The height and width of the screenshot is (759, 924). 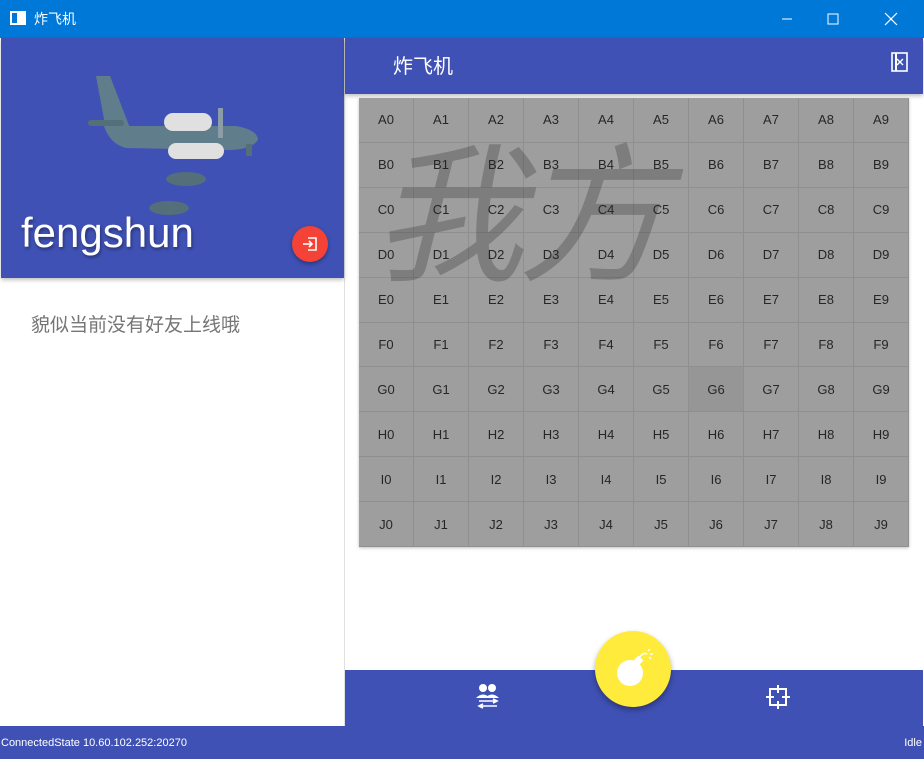 What do you see at coordinates (716, 255) in the screenshot?
I see `grid-cell-d6: D6` at bounding box center [716, 255].